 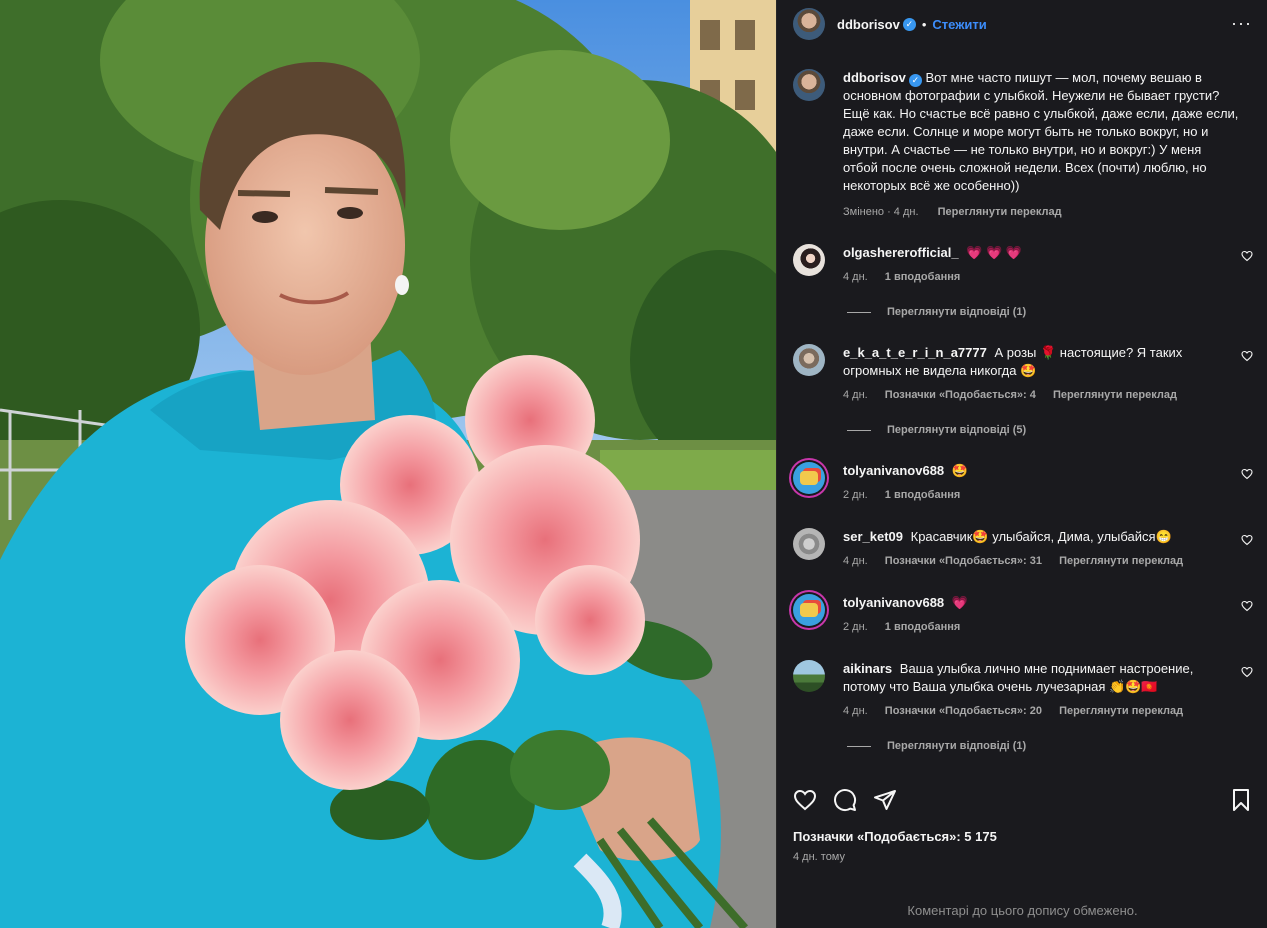 I want to click on post-timestamp: 4 дн. тому, so click(x=819, y=857).